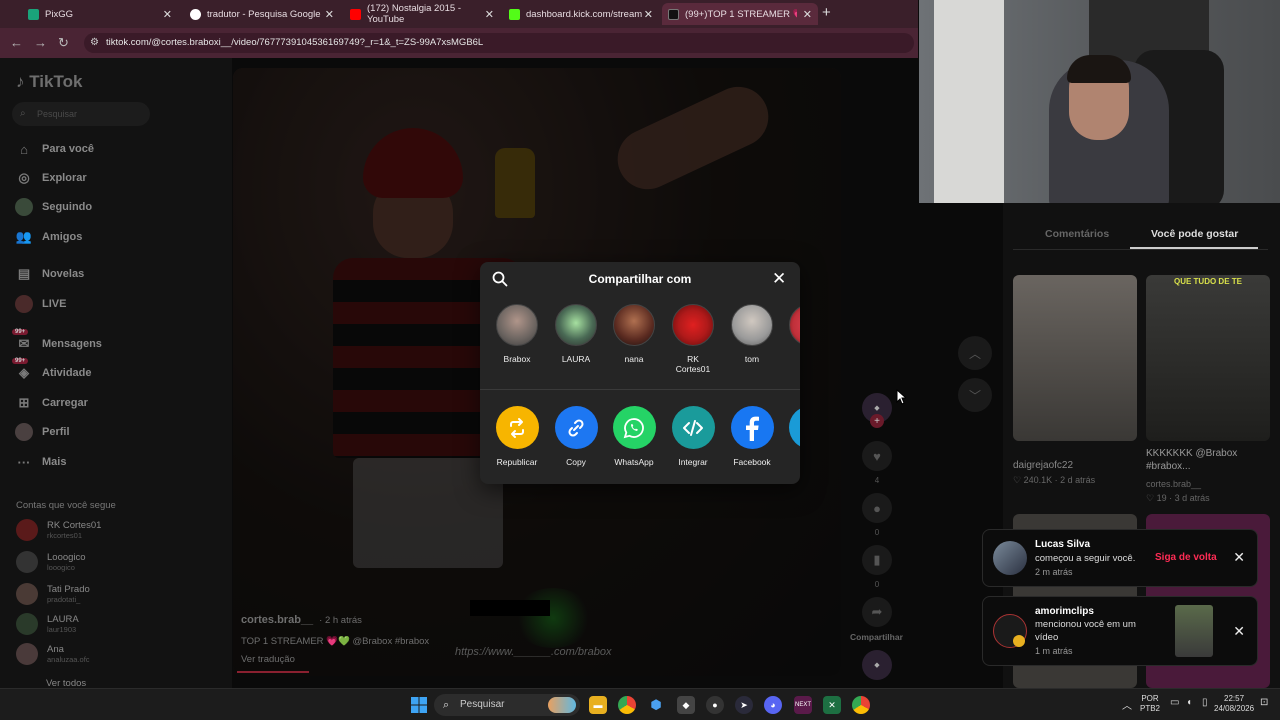  I want to click on battery-icon: ▯, so click(1205, 702).